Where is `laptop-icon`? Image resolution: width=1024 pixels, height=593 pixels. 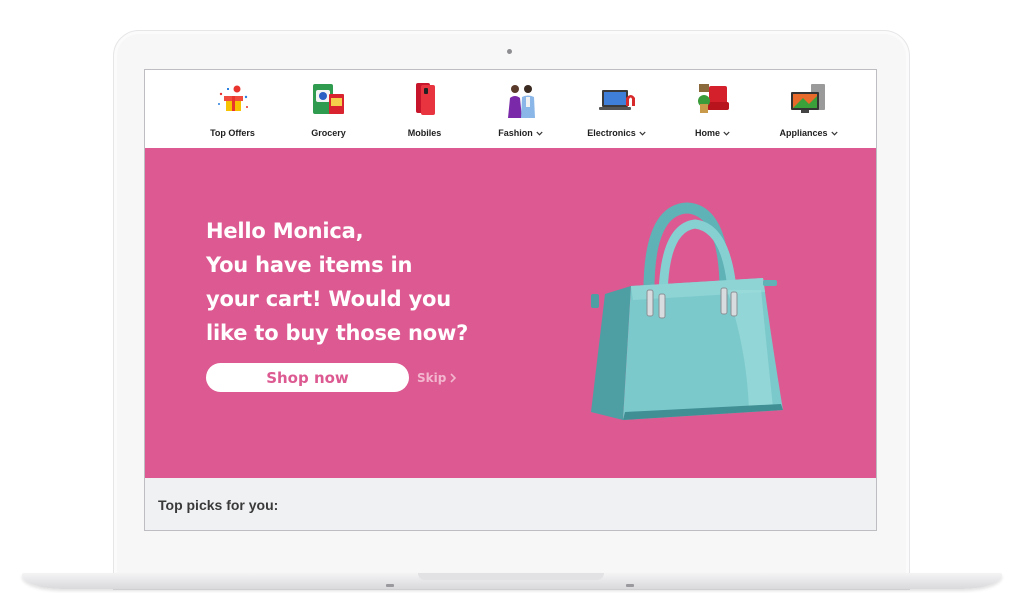
laptop-icon is located at coordinates (616, 100).